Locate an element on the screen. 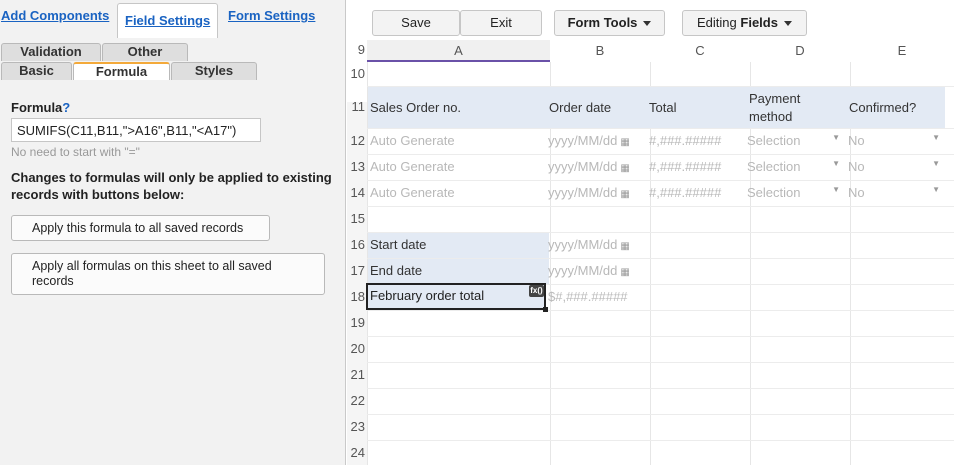  cell-c14: #,###.##### is located at coordinates (699, 192).